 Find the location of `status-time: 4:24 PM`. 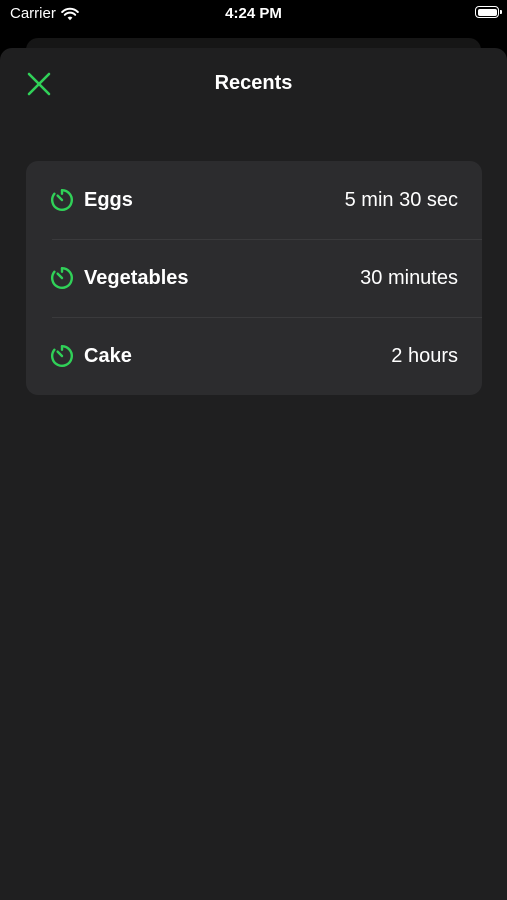

status-time: 4:24 PM is located at coordinates (253, 13).